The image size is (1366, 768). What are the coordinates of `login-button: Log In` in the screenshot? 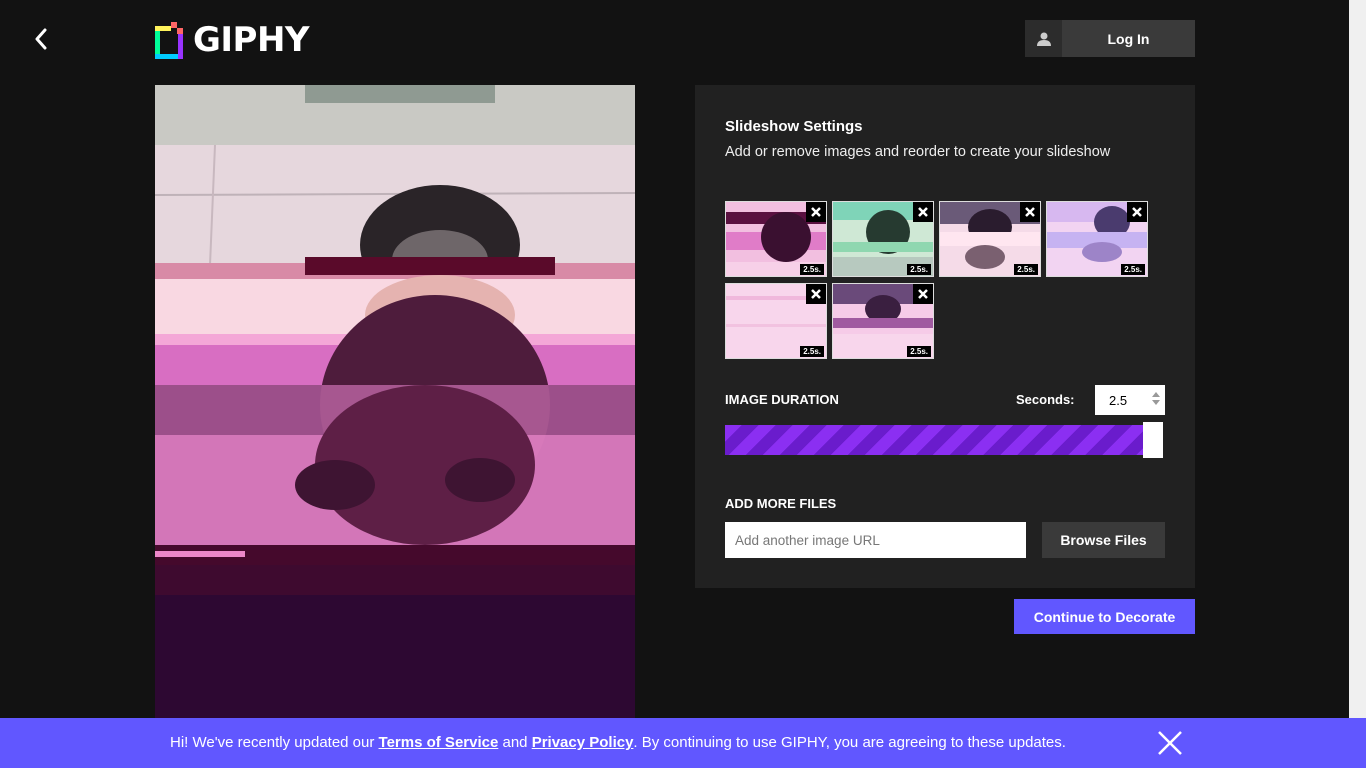 It's located at (1110, 38).